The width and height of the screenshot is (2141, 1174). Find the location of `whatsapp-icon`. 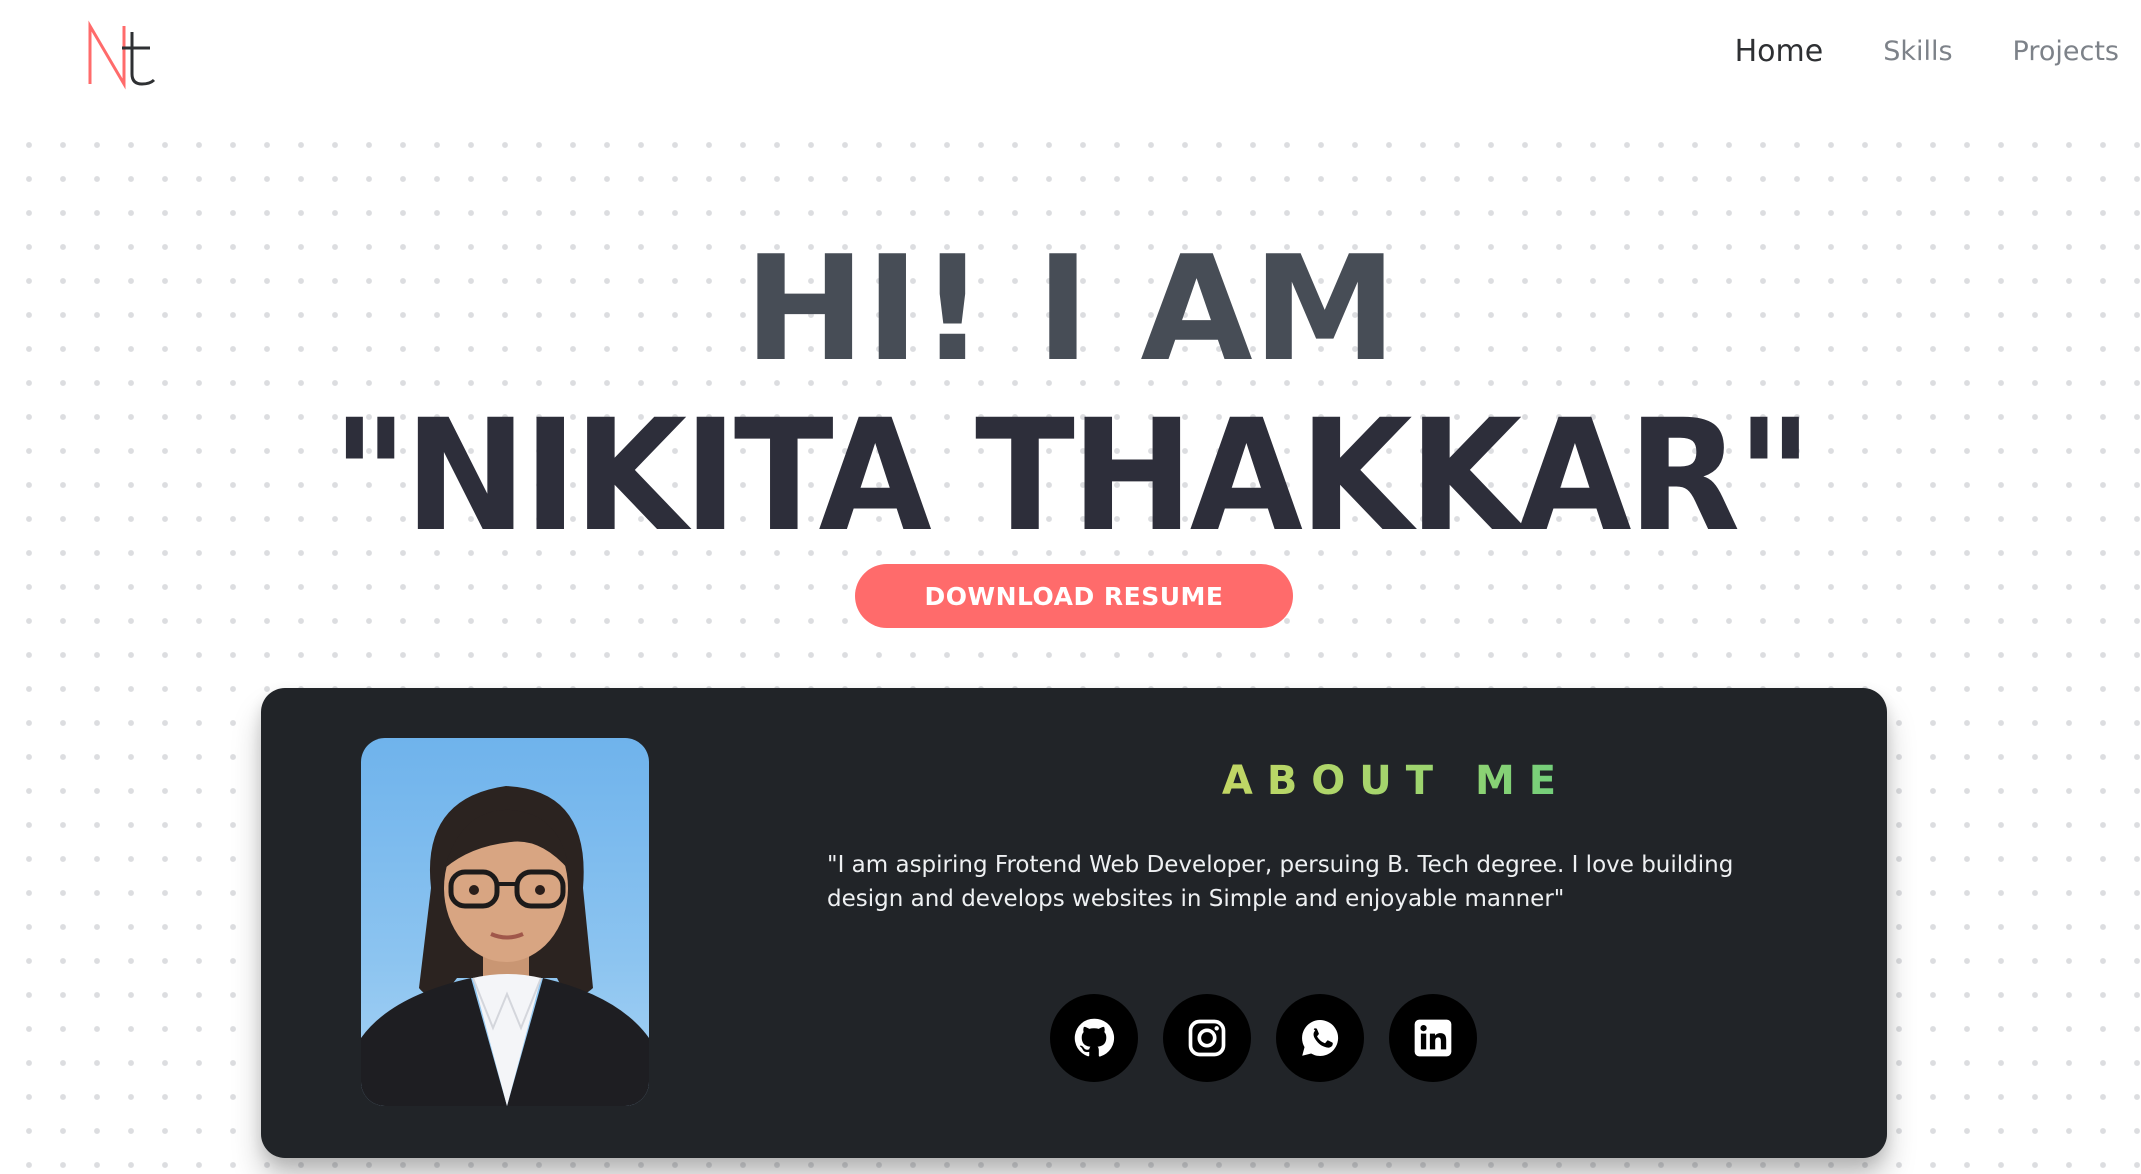

whatsapp-icon is located at coordinates (1320, 1038).